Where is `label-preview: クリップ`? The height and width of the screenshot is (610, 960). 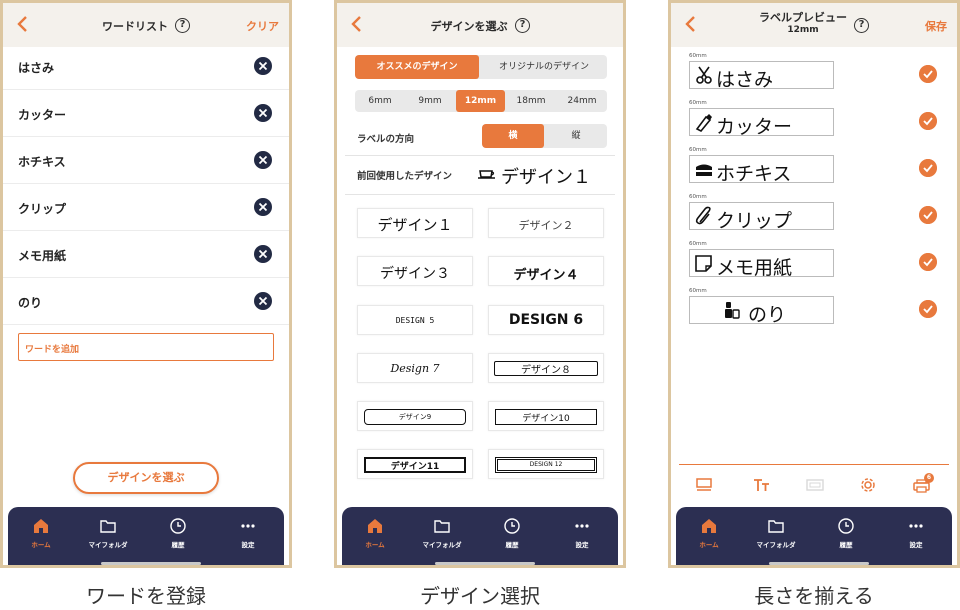 label-preview: クリップ is located at coordinates (761, 217).